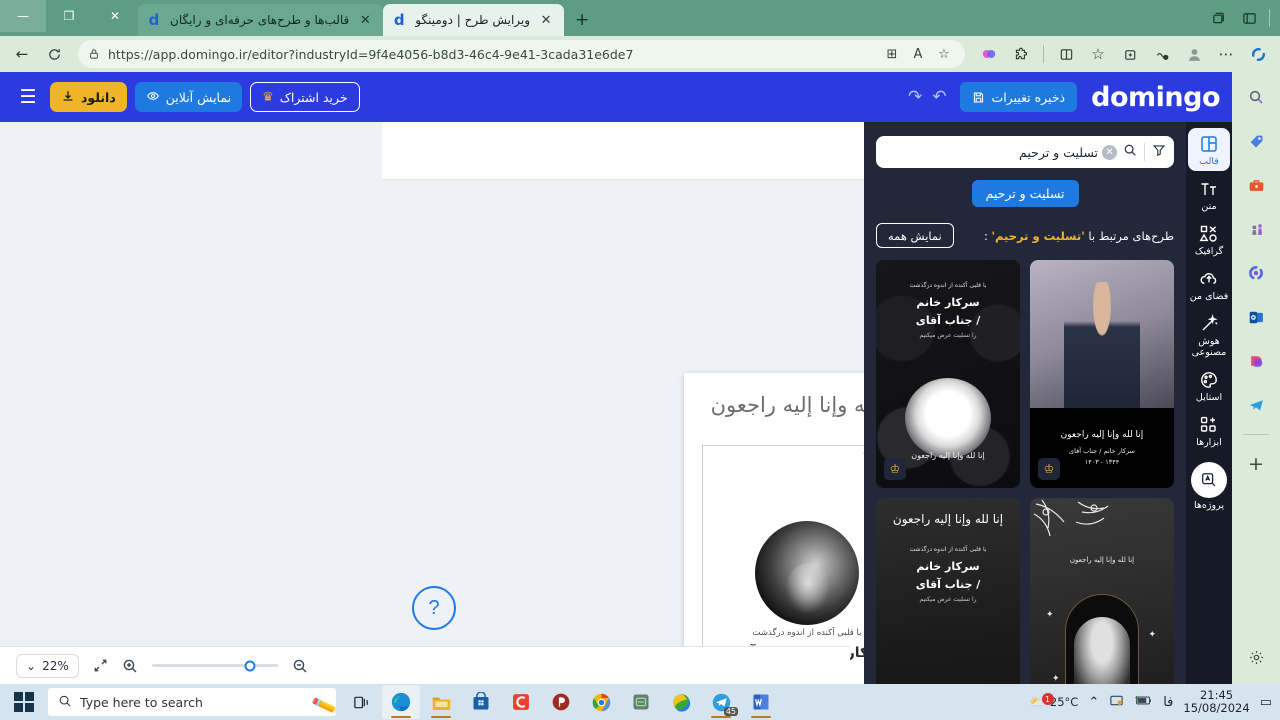 The height and width of the screenshot is (720, 1280). Describe the element at coordinates (1209, 284) in the screenshot. I see `rail-item-myspace: فضای من` at that location.